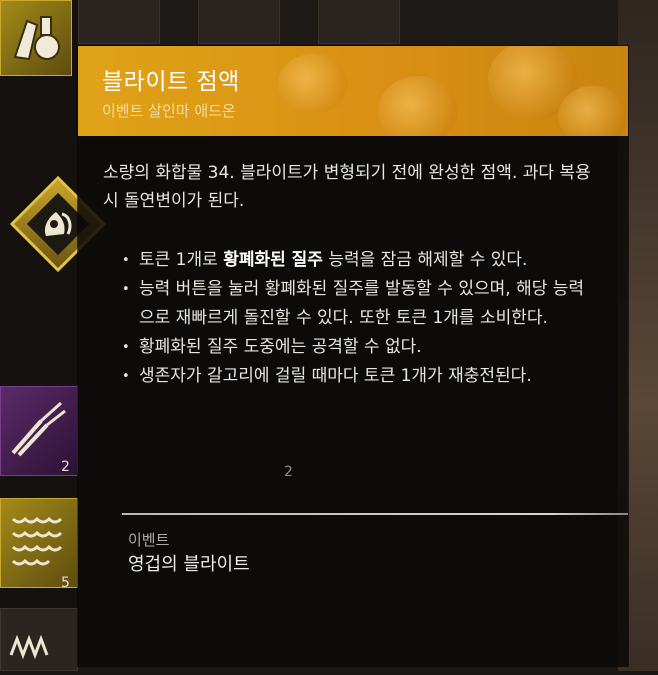 This screenshot has height=675, width=658. I want to click on inventory-top-strip, so click(368, 23).